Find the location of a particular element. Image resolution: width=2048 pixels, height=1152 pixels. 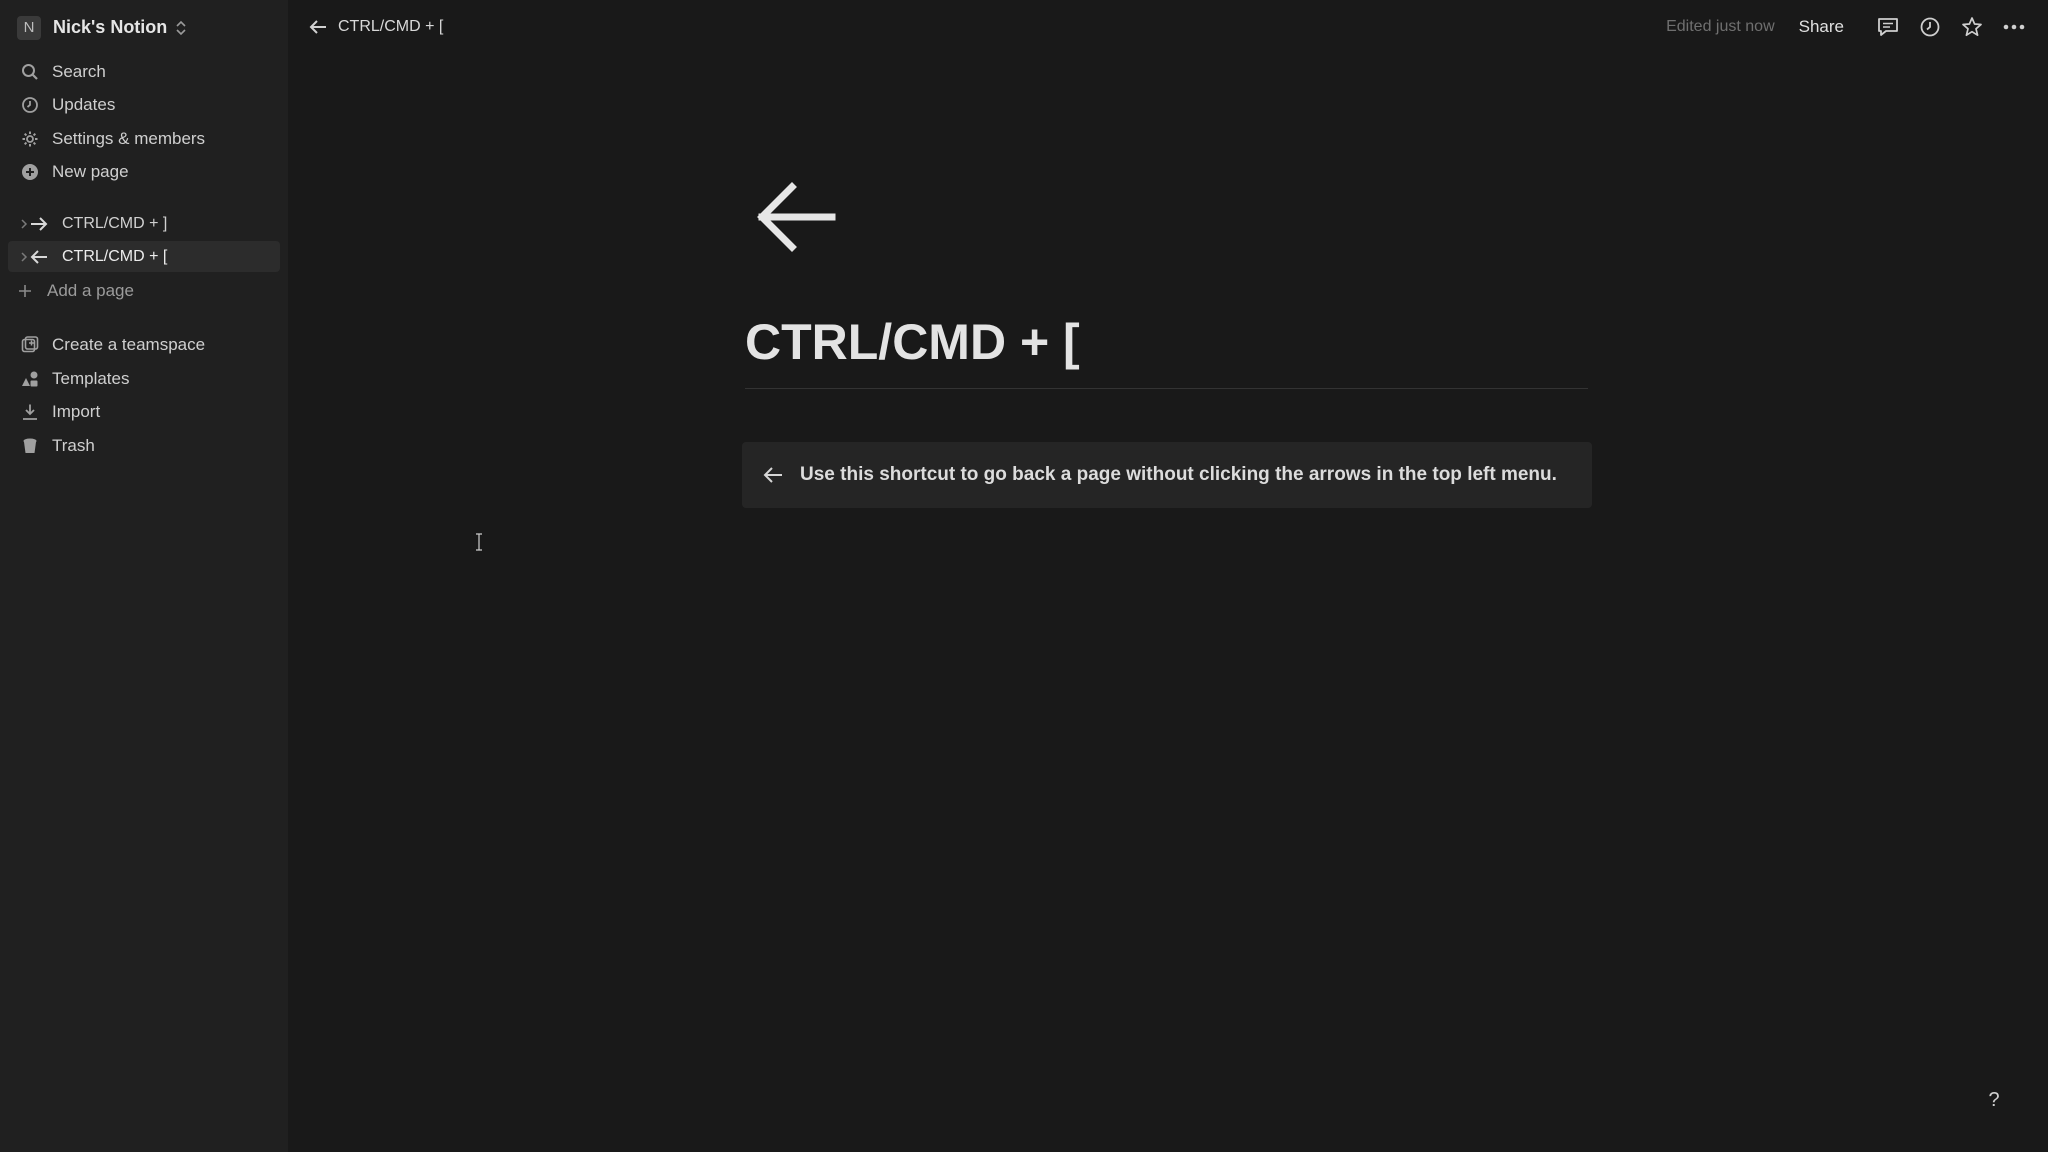

sidebar-item-create-teamspace: Create a teamspace is located at coordinates (146, 345).